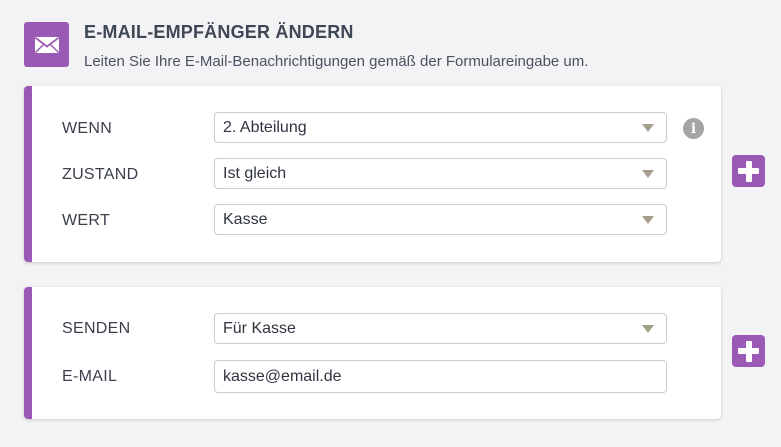 This screenshot has height=447, width=781. Describe the element at coordinates (245, 219) in the screenshot. I see `value-value: Kasse` at that location.